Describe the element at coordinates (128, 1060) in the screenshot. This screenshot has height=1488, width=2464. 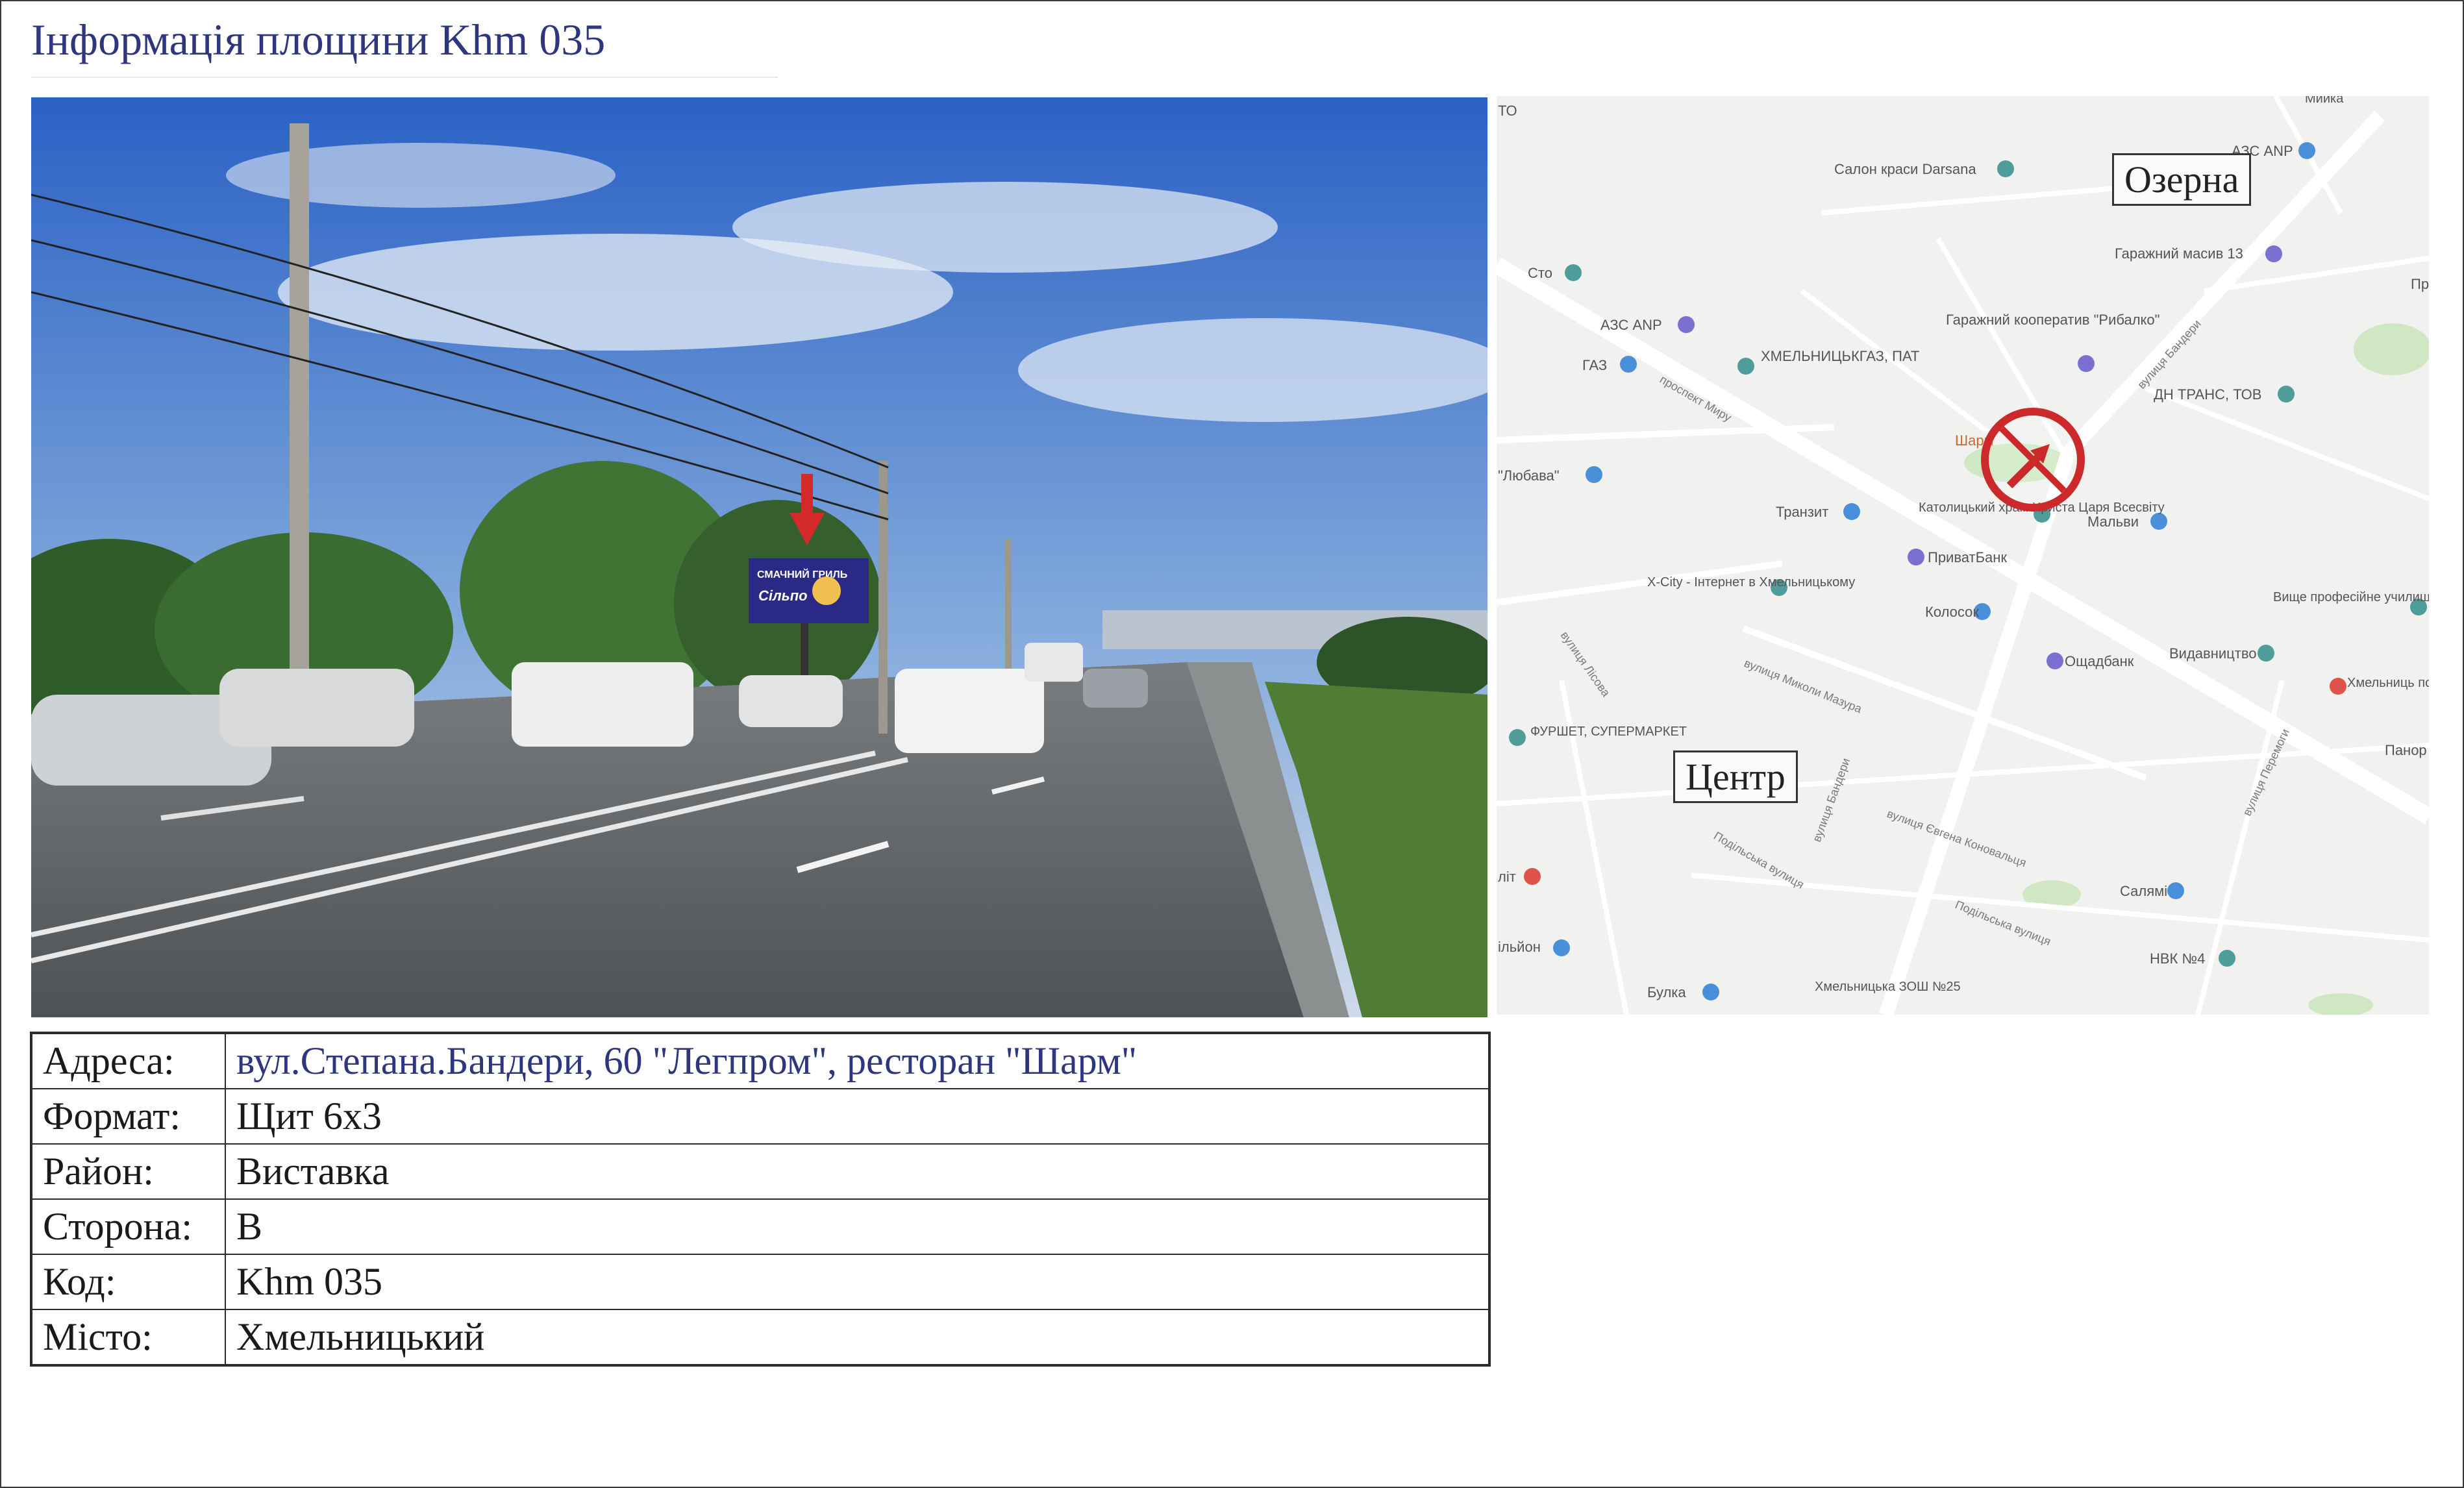
I see `row-label: Адреса:` at that location.